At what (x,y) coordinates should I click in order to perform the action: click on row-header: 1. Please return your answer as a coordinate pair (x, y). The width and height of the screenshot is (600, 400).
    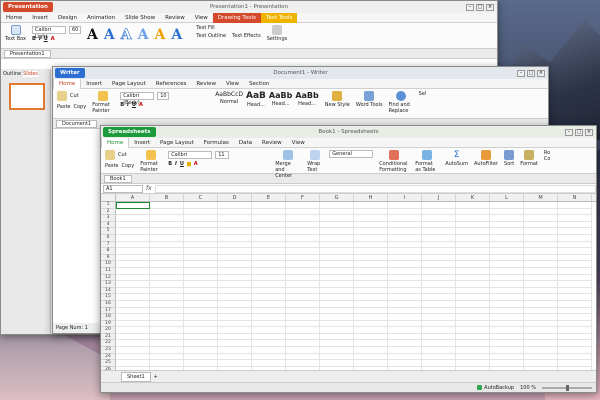
    Looking at the image, I should click on (108, 205).